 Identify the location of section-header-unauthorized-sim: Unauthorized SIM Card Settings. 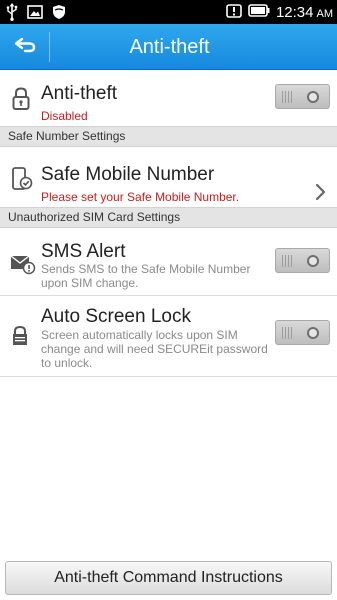
(168, 217).